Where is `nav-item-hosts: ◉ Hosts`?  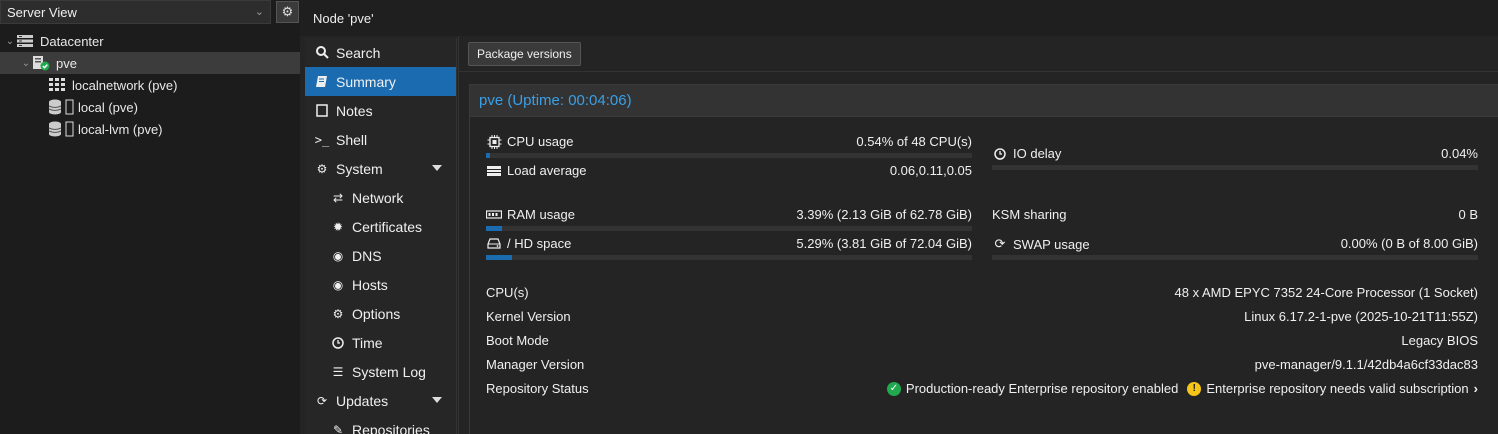 nav-item-hosts: ◉ Hosts is located at coordinates (380, 284).